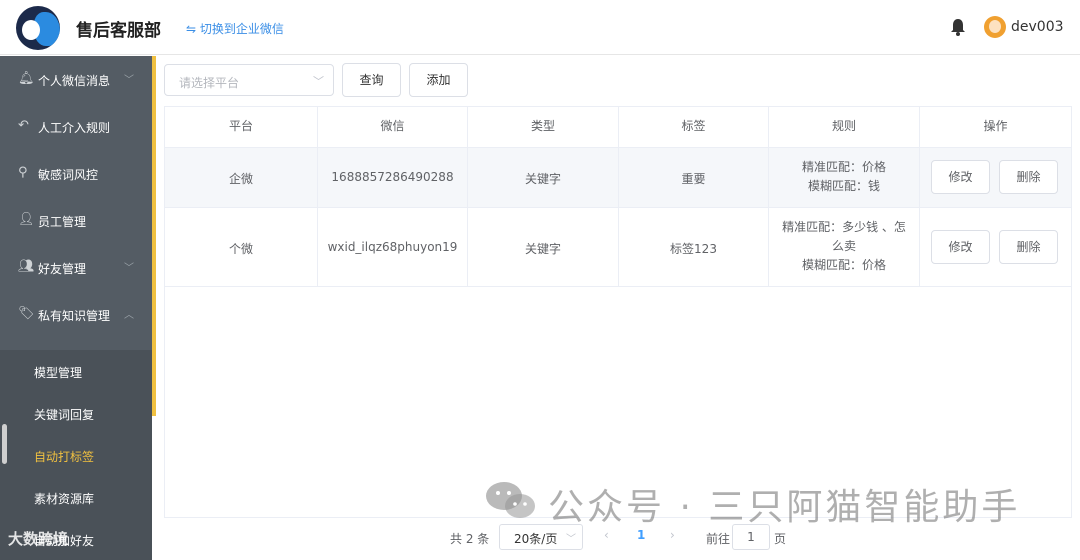 This screenshot has height=560, width=1080. What do you see at coordinates (26, 78) in the screenshot?
I see `bell-icon: 🔔︎` at bounding box center [26, 78].